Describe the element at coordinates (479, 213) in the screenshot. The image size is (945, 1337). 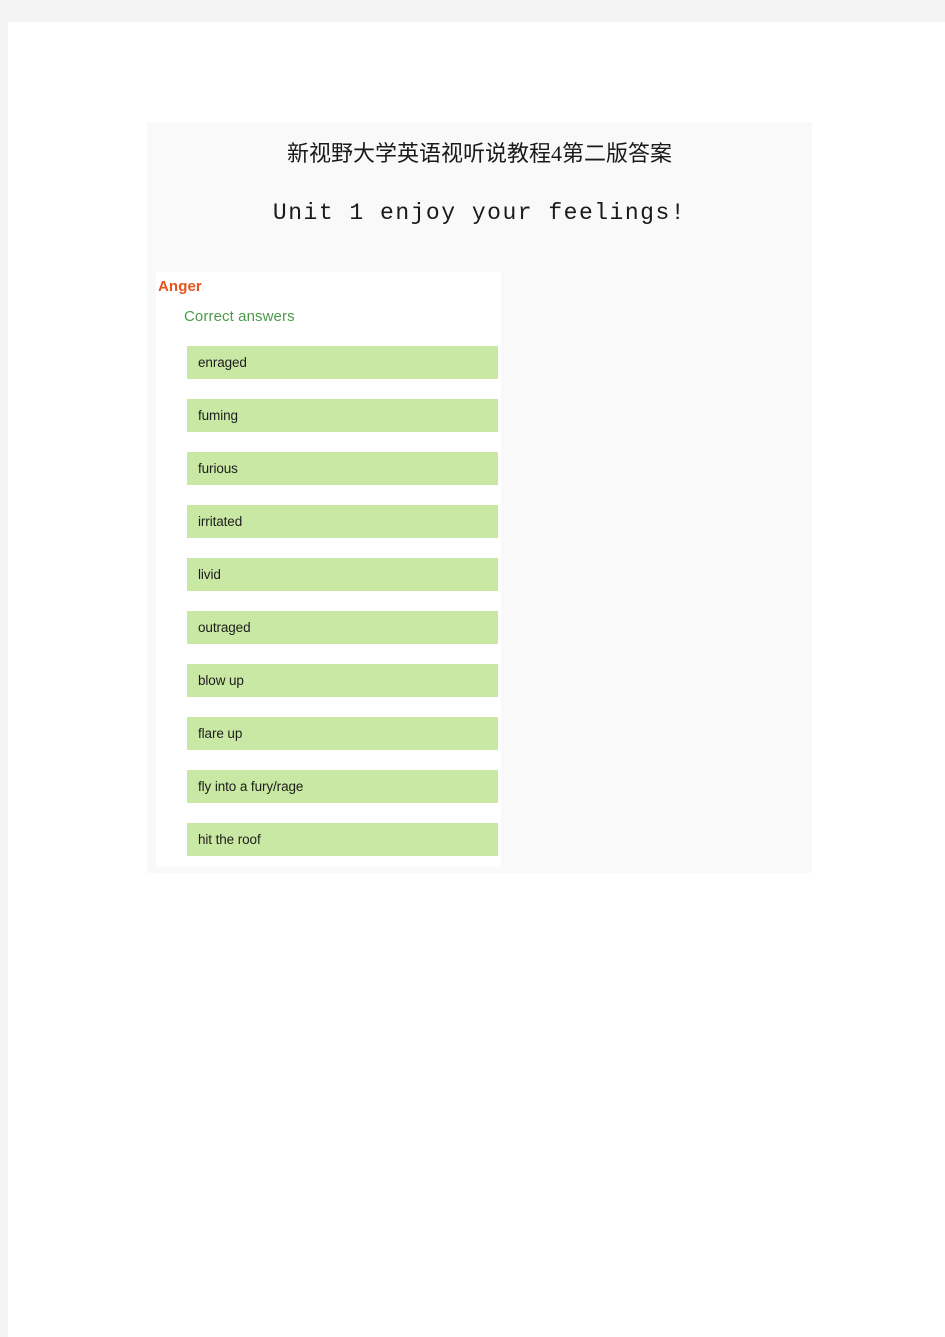
I see `page-subtitle: Unit 1 enjoy your feelings!` at that location.